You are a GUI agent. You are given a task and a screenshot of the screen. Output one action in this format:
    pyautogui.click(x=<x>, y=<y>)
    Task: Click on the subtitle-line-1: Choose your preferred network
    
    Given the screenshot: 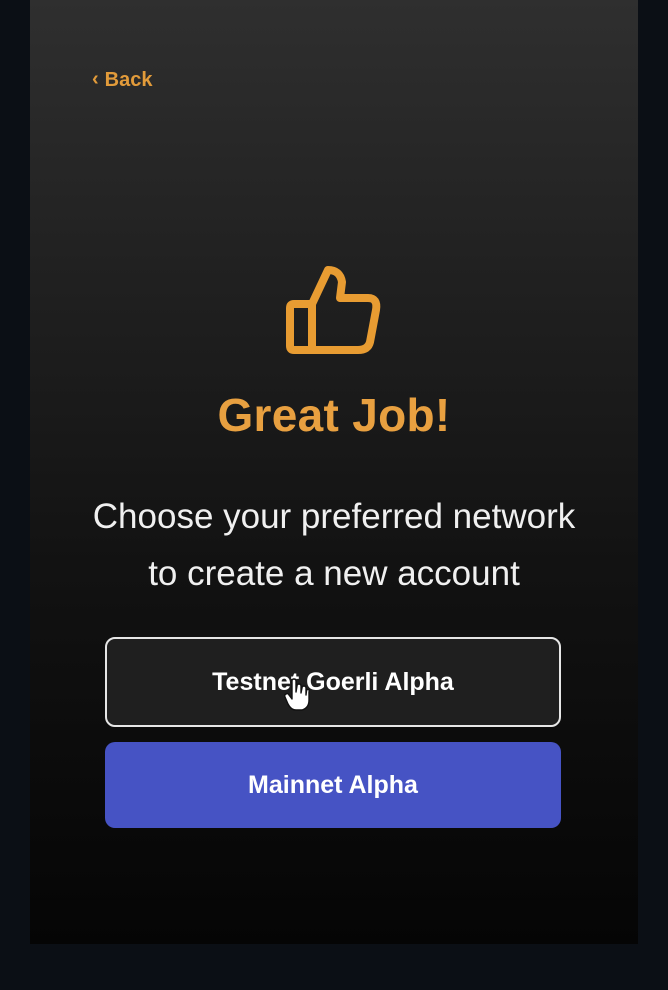 What is the action you would take?
    pyautogui.click(x=334, y=516)
    